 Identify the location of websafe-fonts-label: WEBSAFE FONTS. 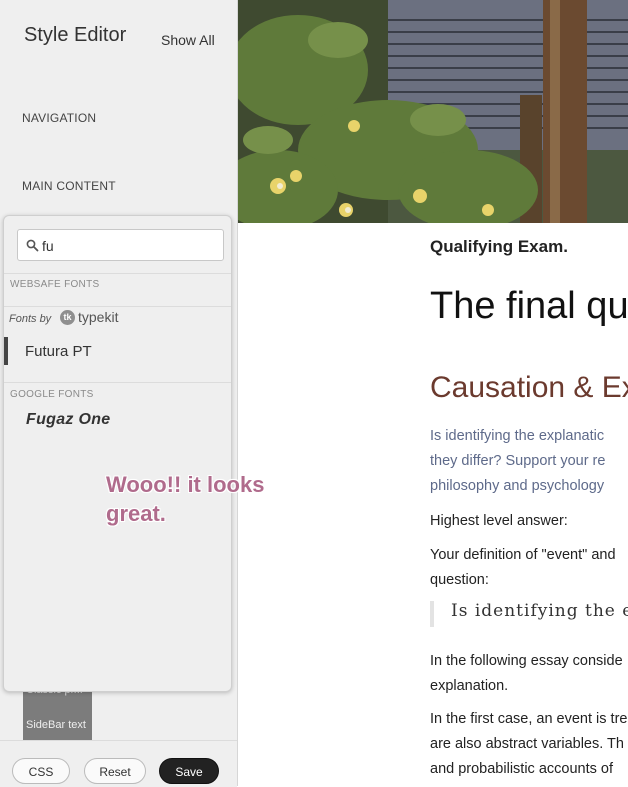
(55, 284).